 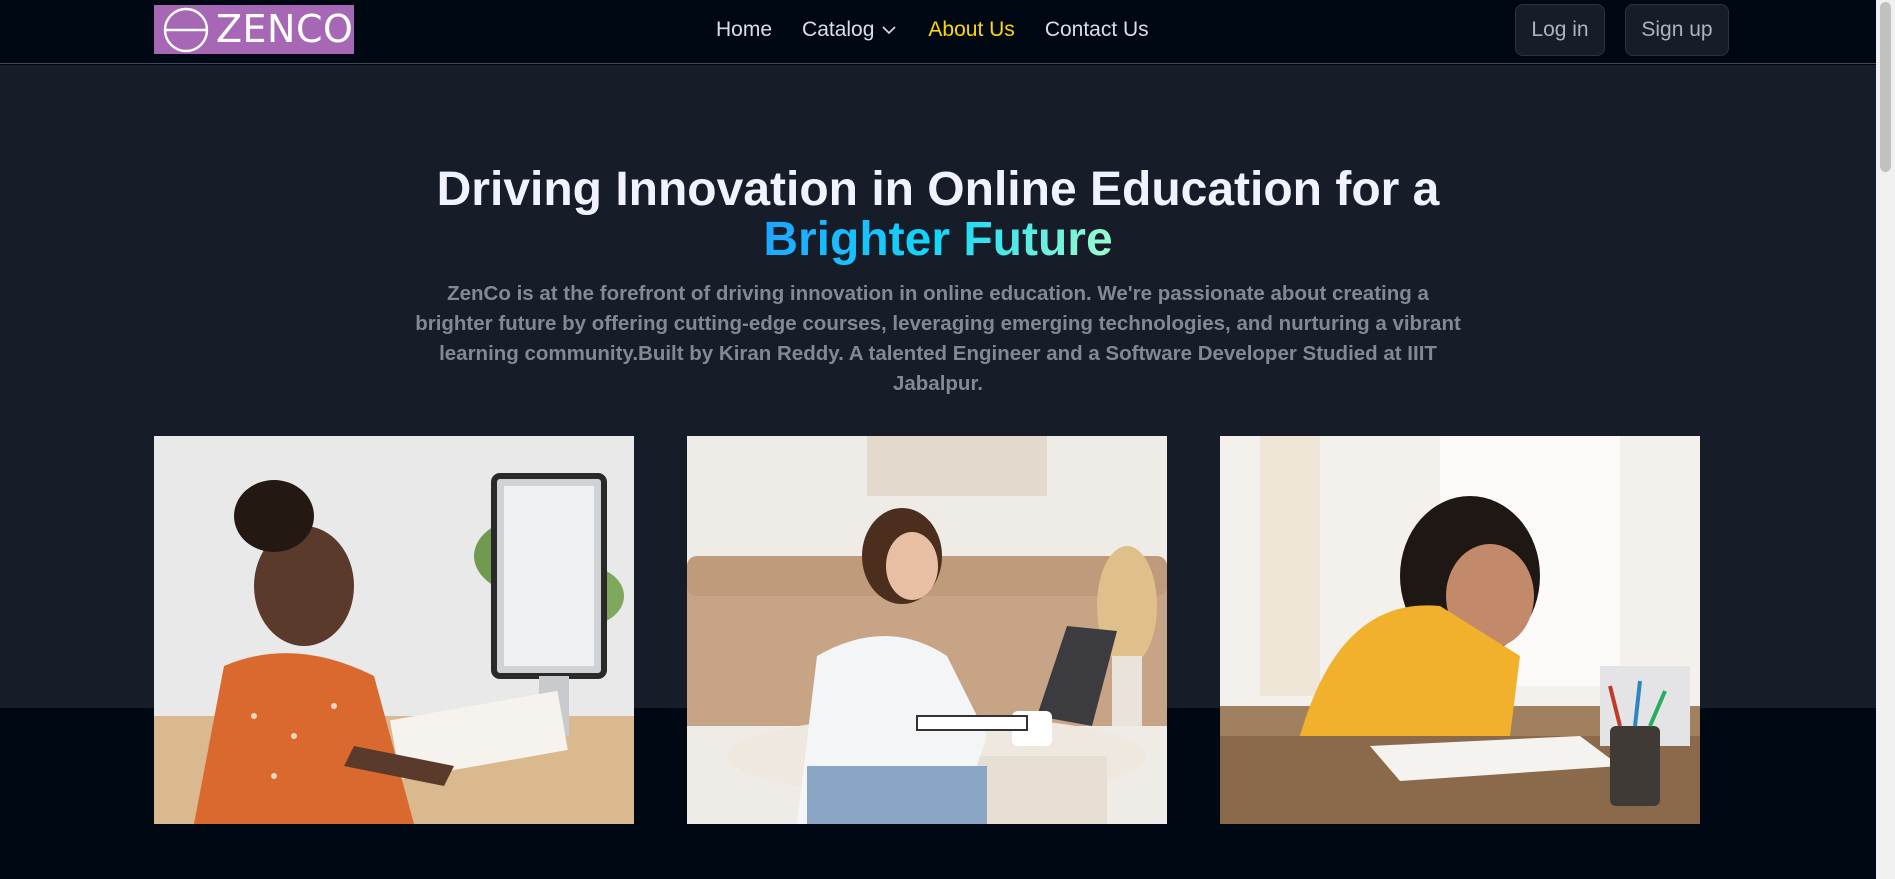 What do you see at coordinates (889, 30) in the screenshot?
I see `chevron-down-icon` at bounding box center [889, 30].